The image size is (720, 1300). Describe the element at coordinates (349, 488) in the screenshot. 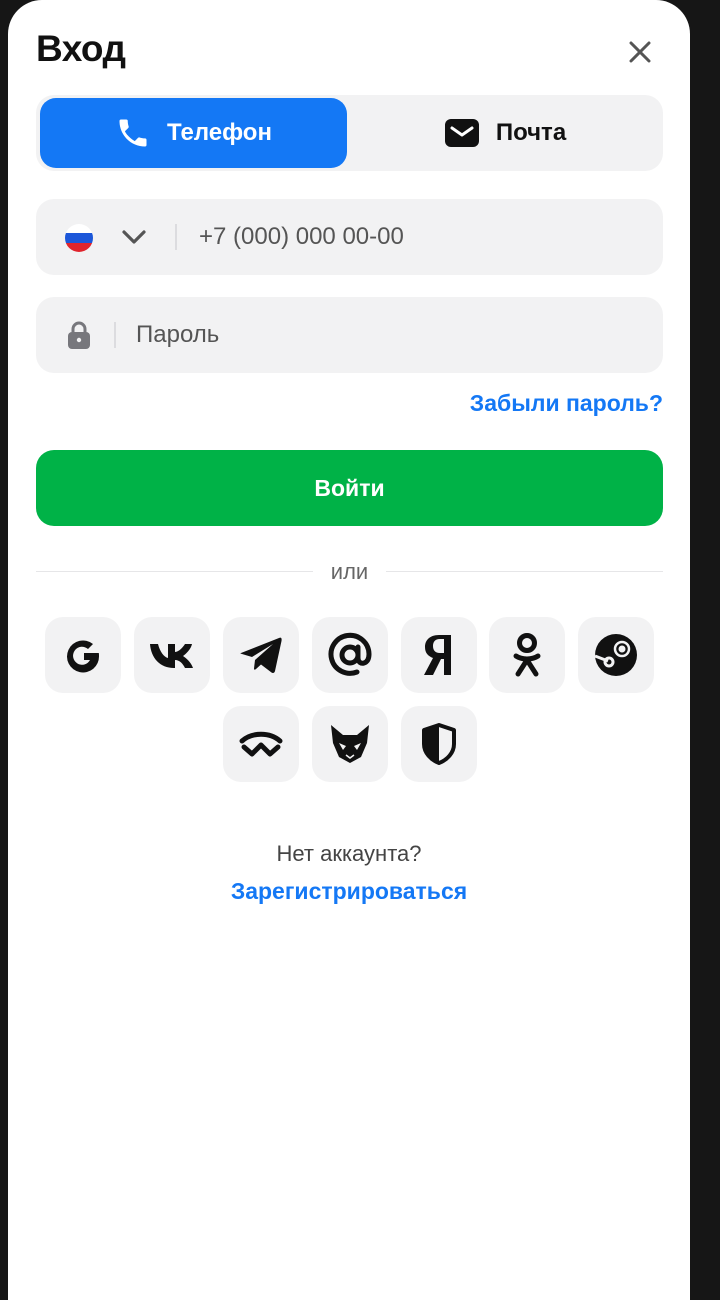

I see `login-button: Войти` at that location.